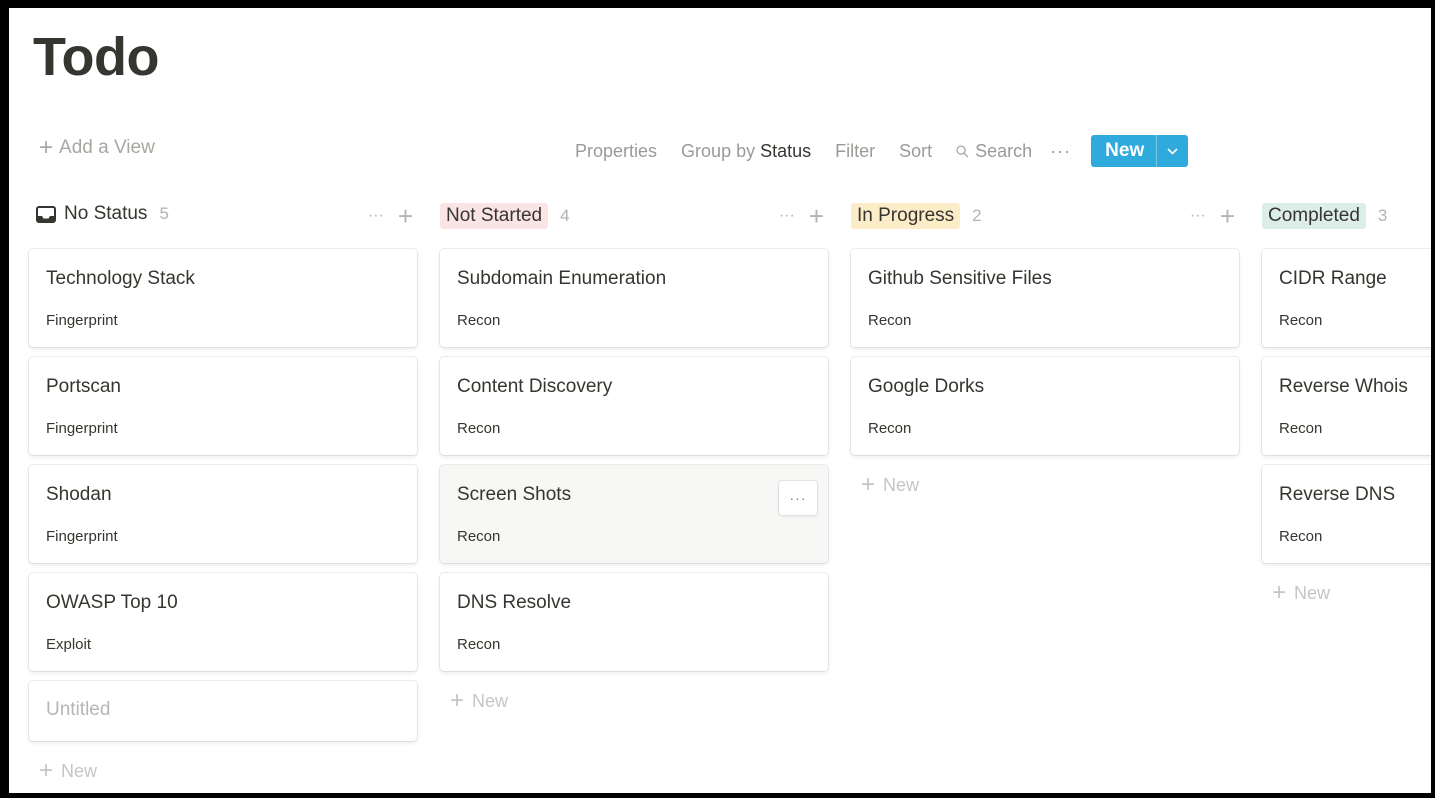 This screenshot has width=1435, height=798. I want to click on card-title: Portscan, so click(83, 386).